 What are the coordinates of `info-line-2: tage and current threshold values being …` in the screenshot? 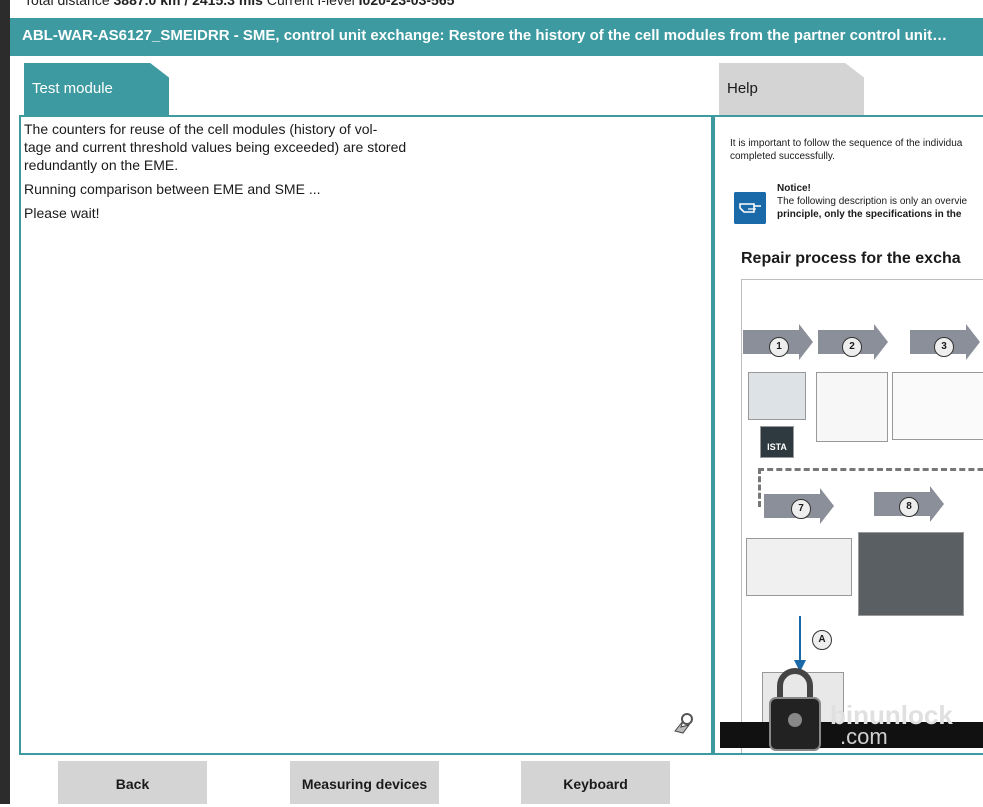 It's located at (215, 147).